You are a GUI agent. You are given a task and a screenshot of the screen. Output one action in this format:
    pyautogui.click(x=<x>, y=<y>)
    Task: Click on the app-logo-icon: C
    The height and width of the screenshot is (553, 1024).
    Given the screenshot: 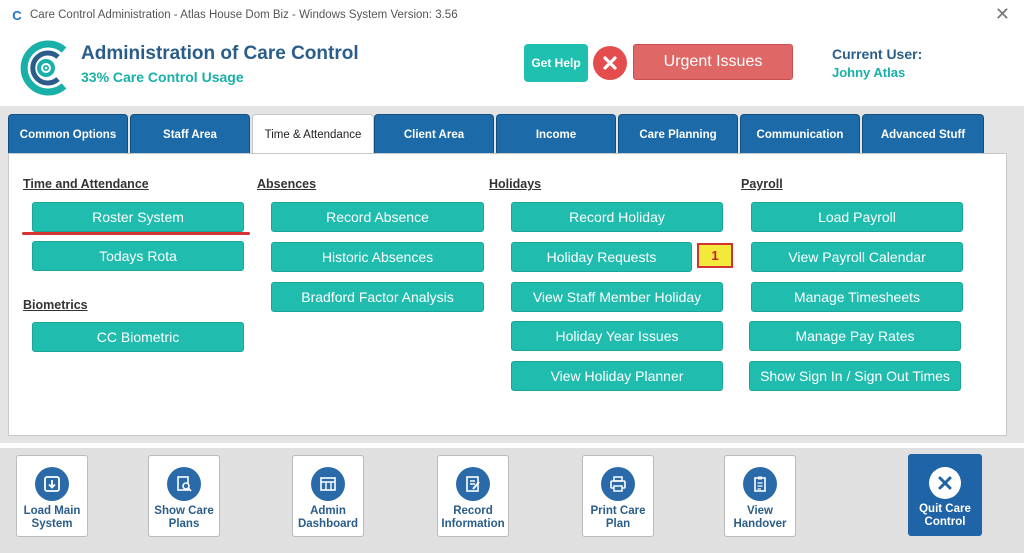 What is the action you would take?
    pyautogui.click(x=17, y=15)
    